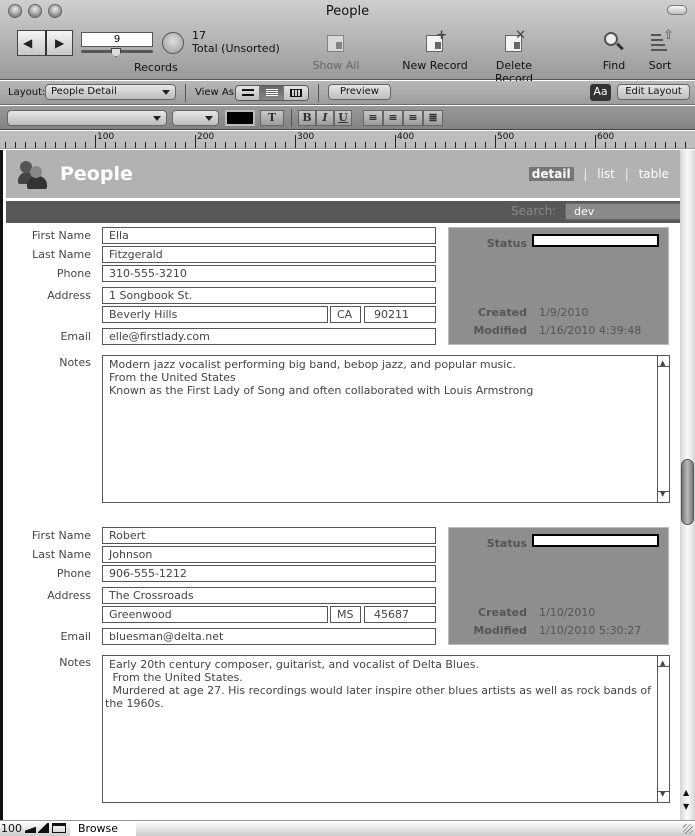 The width and height of the screenshot is (695, 836). What do you see at coordinates (686, 806) in the screenshot?
I see `scroll-down-arrow-icon: ▼` at bounding box center [686, 806].